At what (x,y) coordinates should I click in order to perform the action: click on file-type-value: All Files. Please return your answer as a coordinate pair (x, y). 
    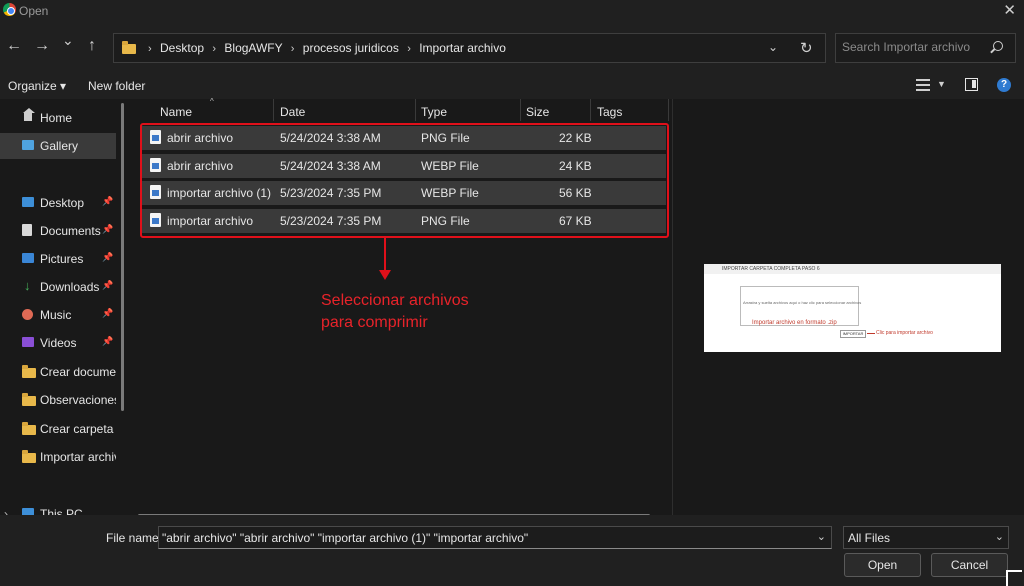
    Looking at the image, I should click on (869, 538).